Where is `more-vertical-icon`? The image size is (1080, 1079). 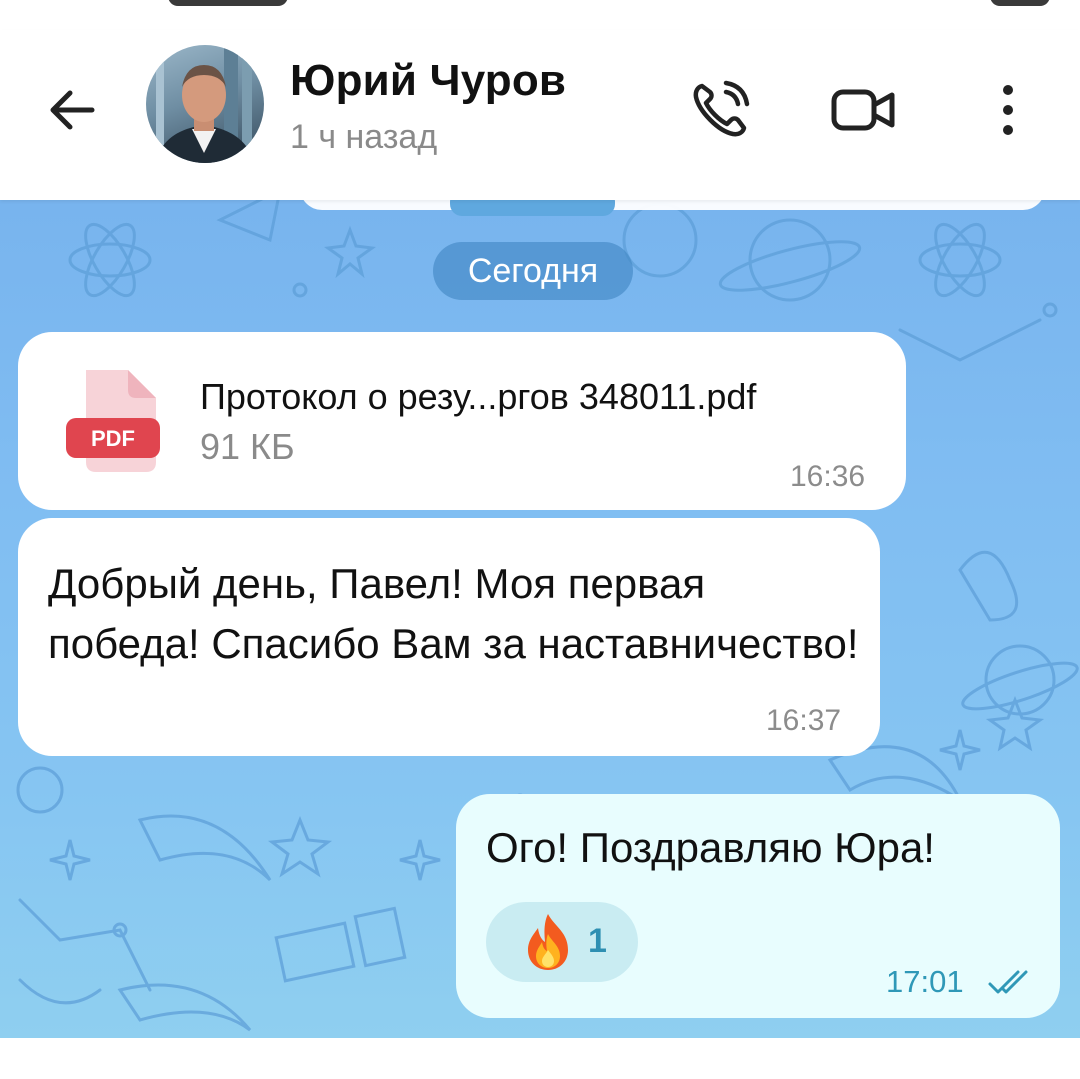 more-vertical-icon is located at coordinates (1008, 110).